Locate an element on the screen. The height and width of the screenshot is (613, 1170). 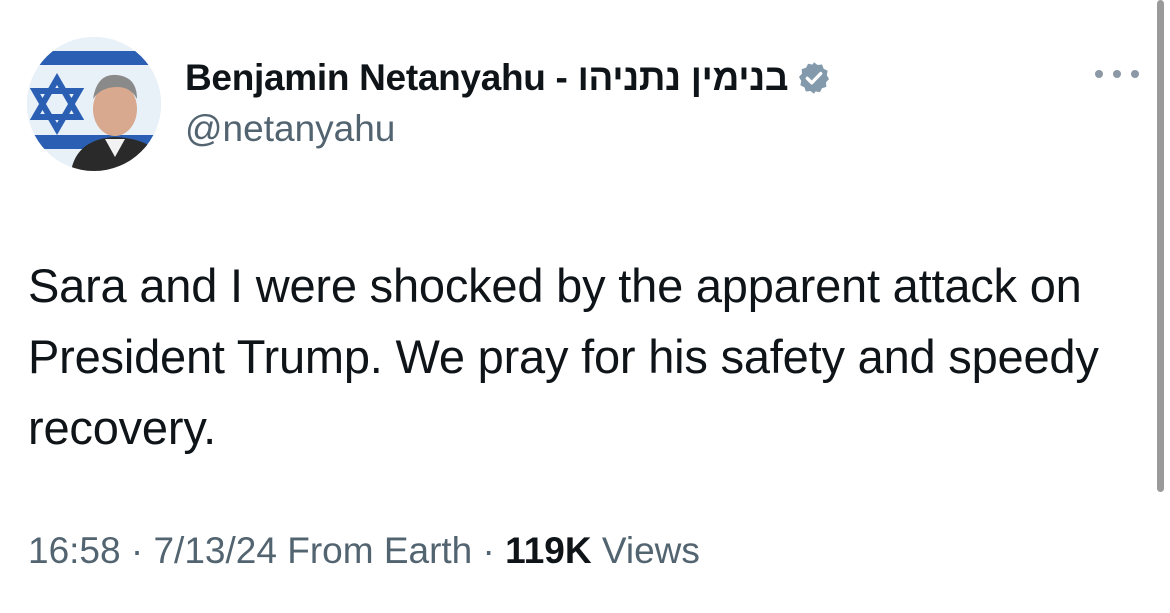
tweet-metadata: 16:58 · 7/13/24 From Earth · 119K Views is located at coordinates (364, 551).